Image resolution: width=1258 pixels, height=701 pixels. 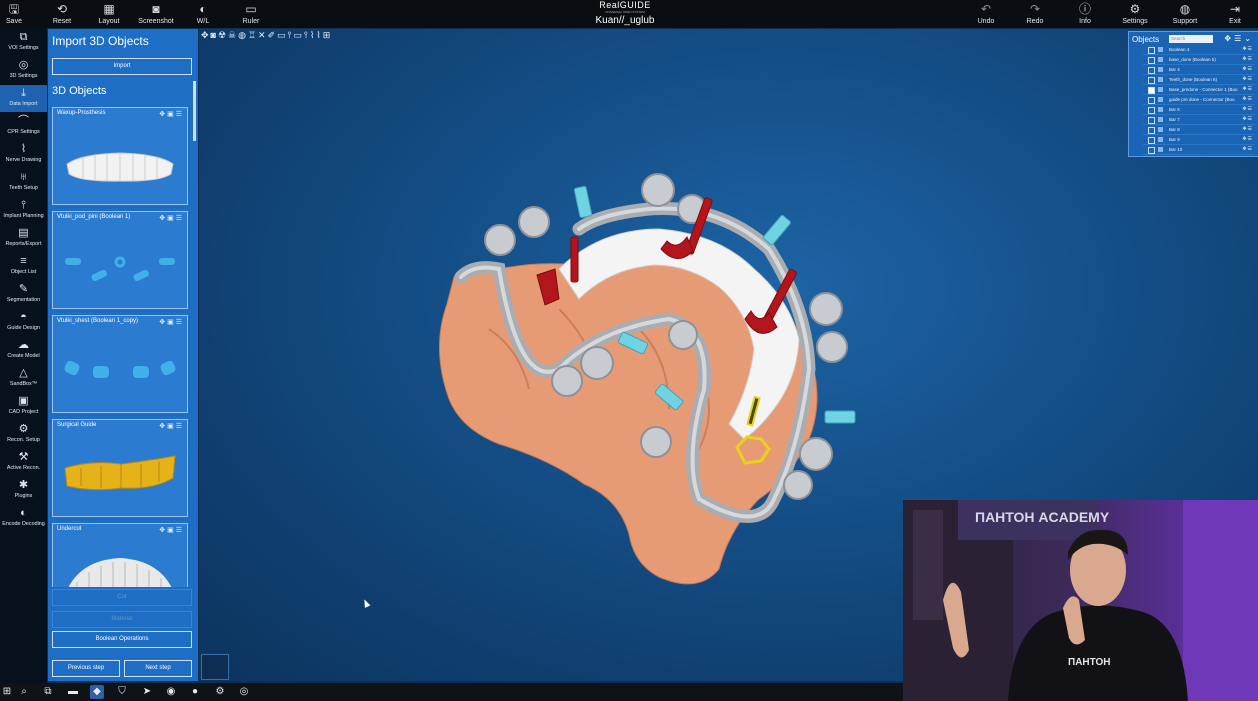 What do you see at coordinates (120, 468) in the screenshot?
I see `object-card: Surgical Guide ✥▣☰` at bounding box center [120, 468].